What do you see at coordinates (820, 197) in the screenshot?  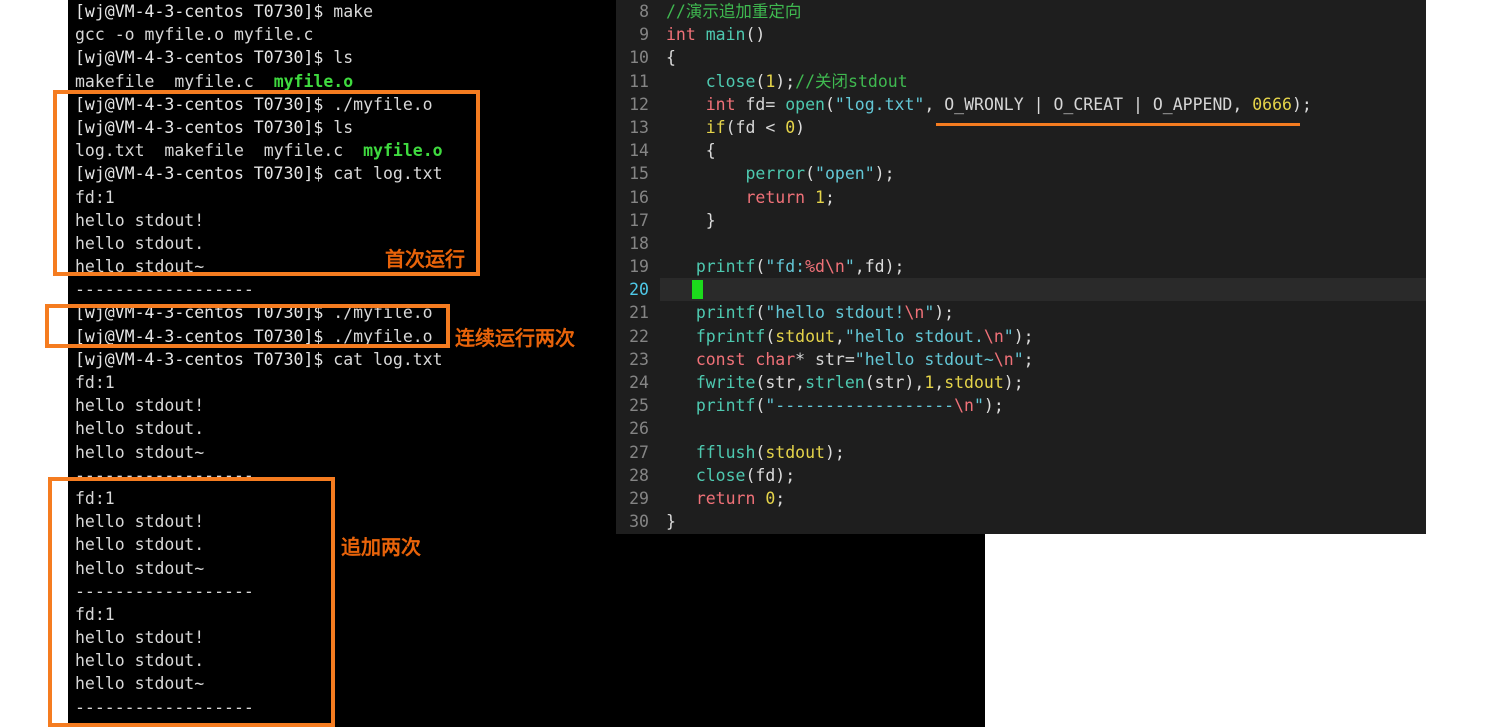 I see `code-token: 1` at bounding box center [820, 197].